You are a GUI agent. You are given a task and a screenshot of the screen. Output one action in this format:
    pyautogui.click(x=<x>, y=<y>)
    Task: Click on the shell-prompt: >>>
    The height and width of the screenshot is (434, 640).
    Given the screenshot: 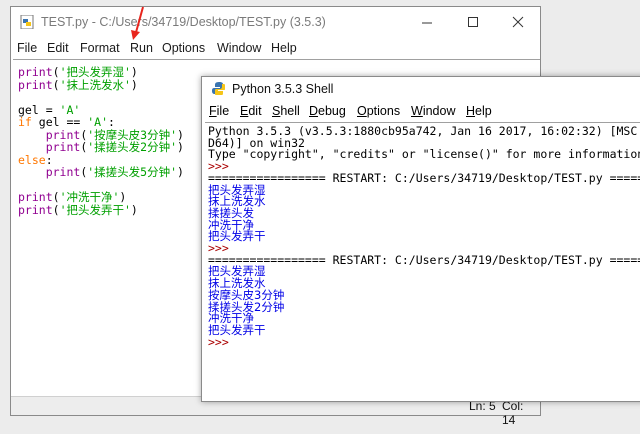 What is the action you would take?
    pyautogui.click(x=222, y=341)
    